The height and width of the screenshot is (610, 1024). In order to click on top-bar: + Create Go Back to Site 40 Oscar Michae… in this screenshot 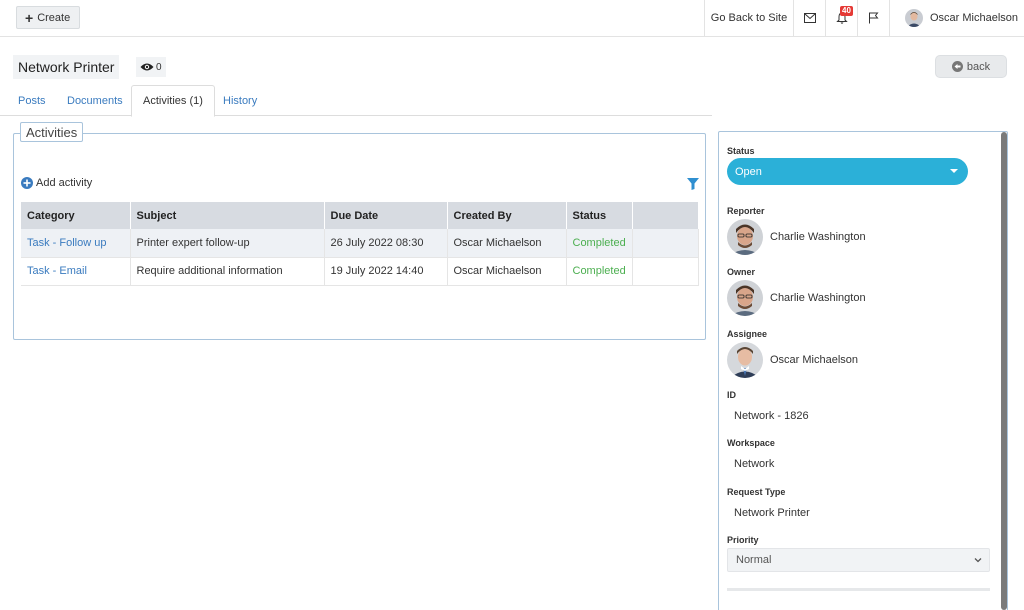, I will do `click(512, 18)`.